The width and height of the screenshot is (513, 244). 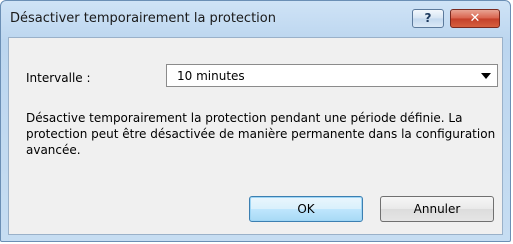 I want to click on interval-selected-value: 10 minutes, so click(x=211, y=76).